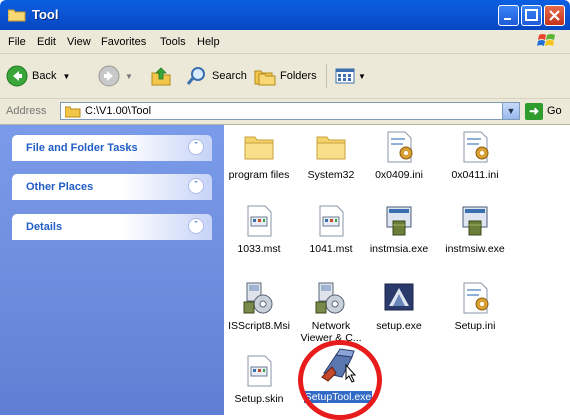 This screenshot has height=420, width=570. I want to click on views-button: ▼, so click(350, 76).